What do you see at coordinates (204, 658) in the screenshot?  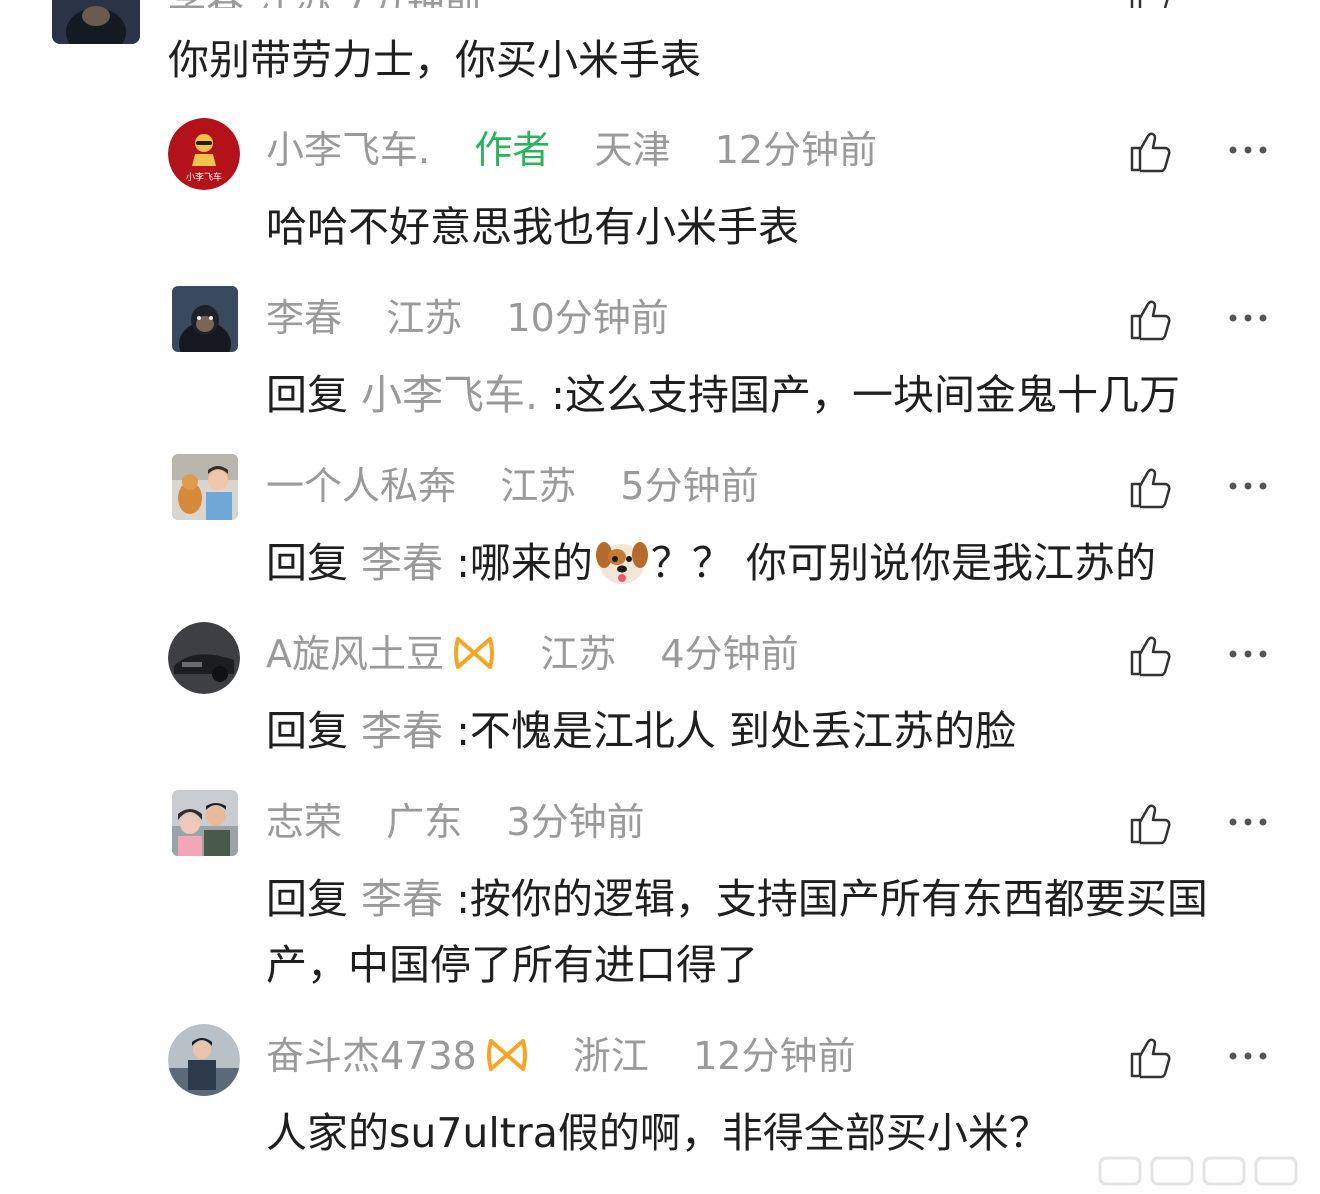 I see `avatar-xuanfengtudou` at bounding box center [204, 658].